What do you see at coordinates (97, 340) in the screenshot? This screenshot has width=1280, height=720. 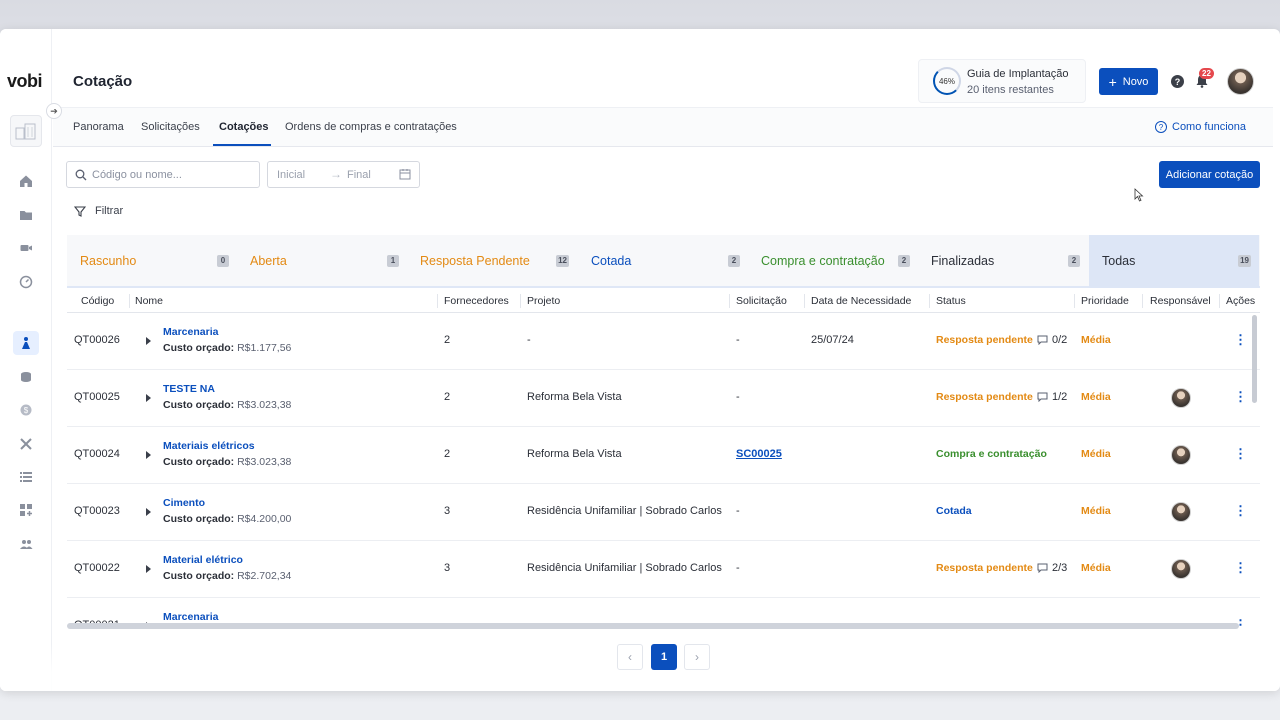 I see `quotation-code: QT00026` at bounding box center [97, 340].